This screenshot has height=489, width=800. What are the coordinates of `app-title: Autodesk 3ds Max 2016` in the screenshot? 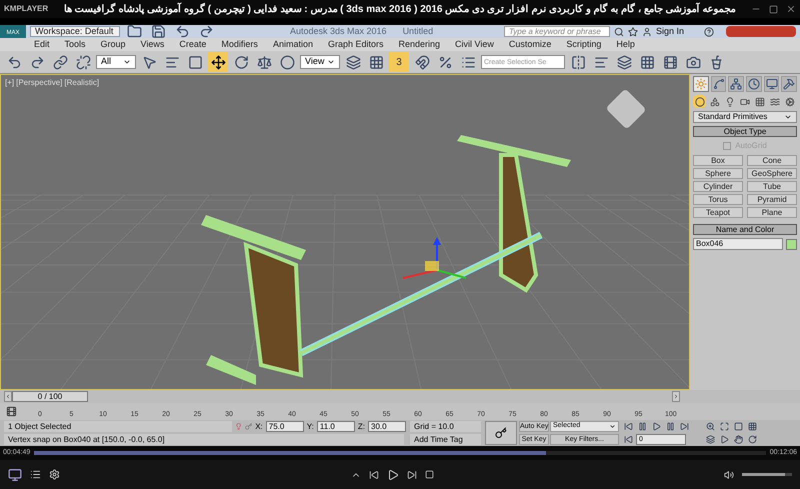 It's located at (338, 31).